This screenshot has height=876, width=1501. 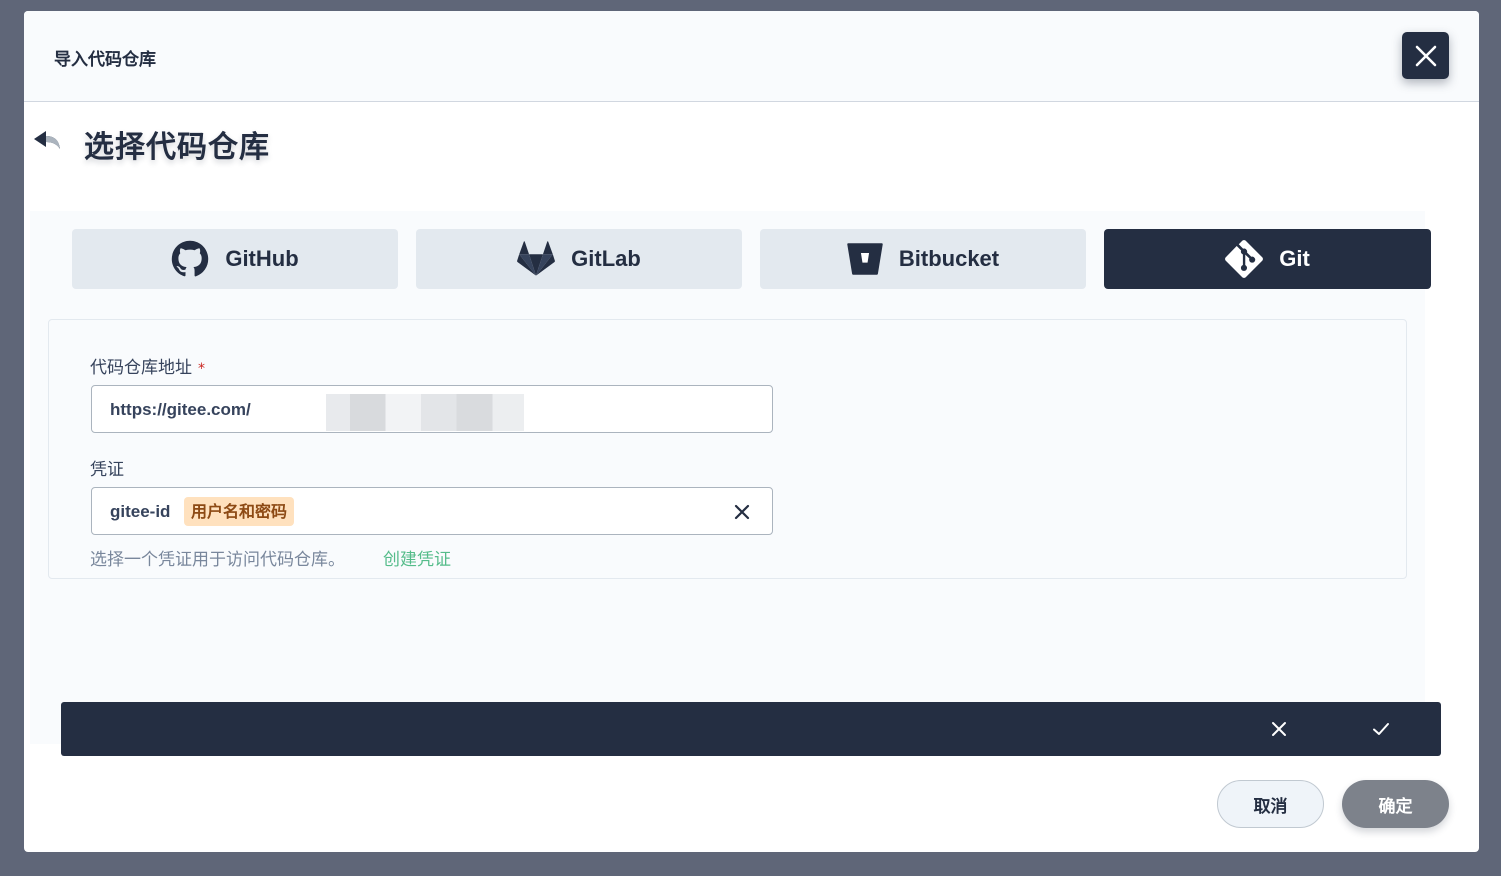 I want to click on repo-url-label: 代码仓库地址 *, so click(x=147, y=365).